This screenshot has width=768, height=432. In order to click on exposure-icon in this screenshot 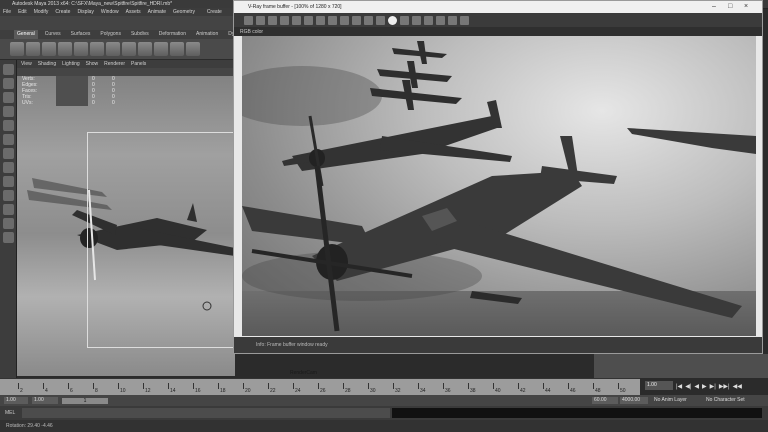, I will do `click(416, 20)`.